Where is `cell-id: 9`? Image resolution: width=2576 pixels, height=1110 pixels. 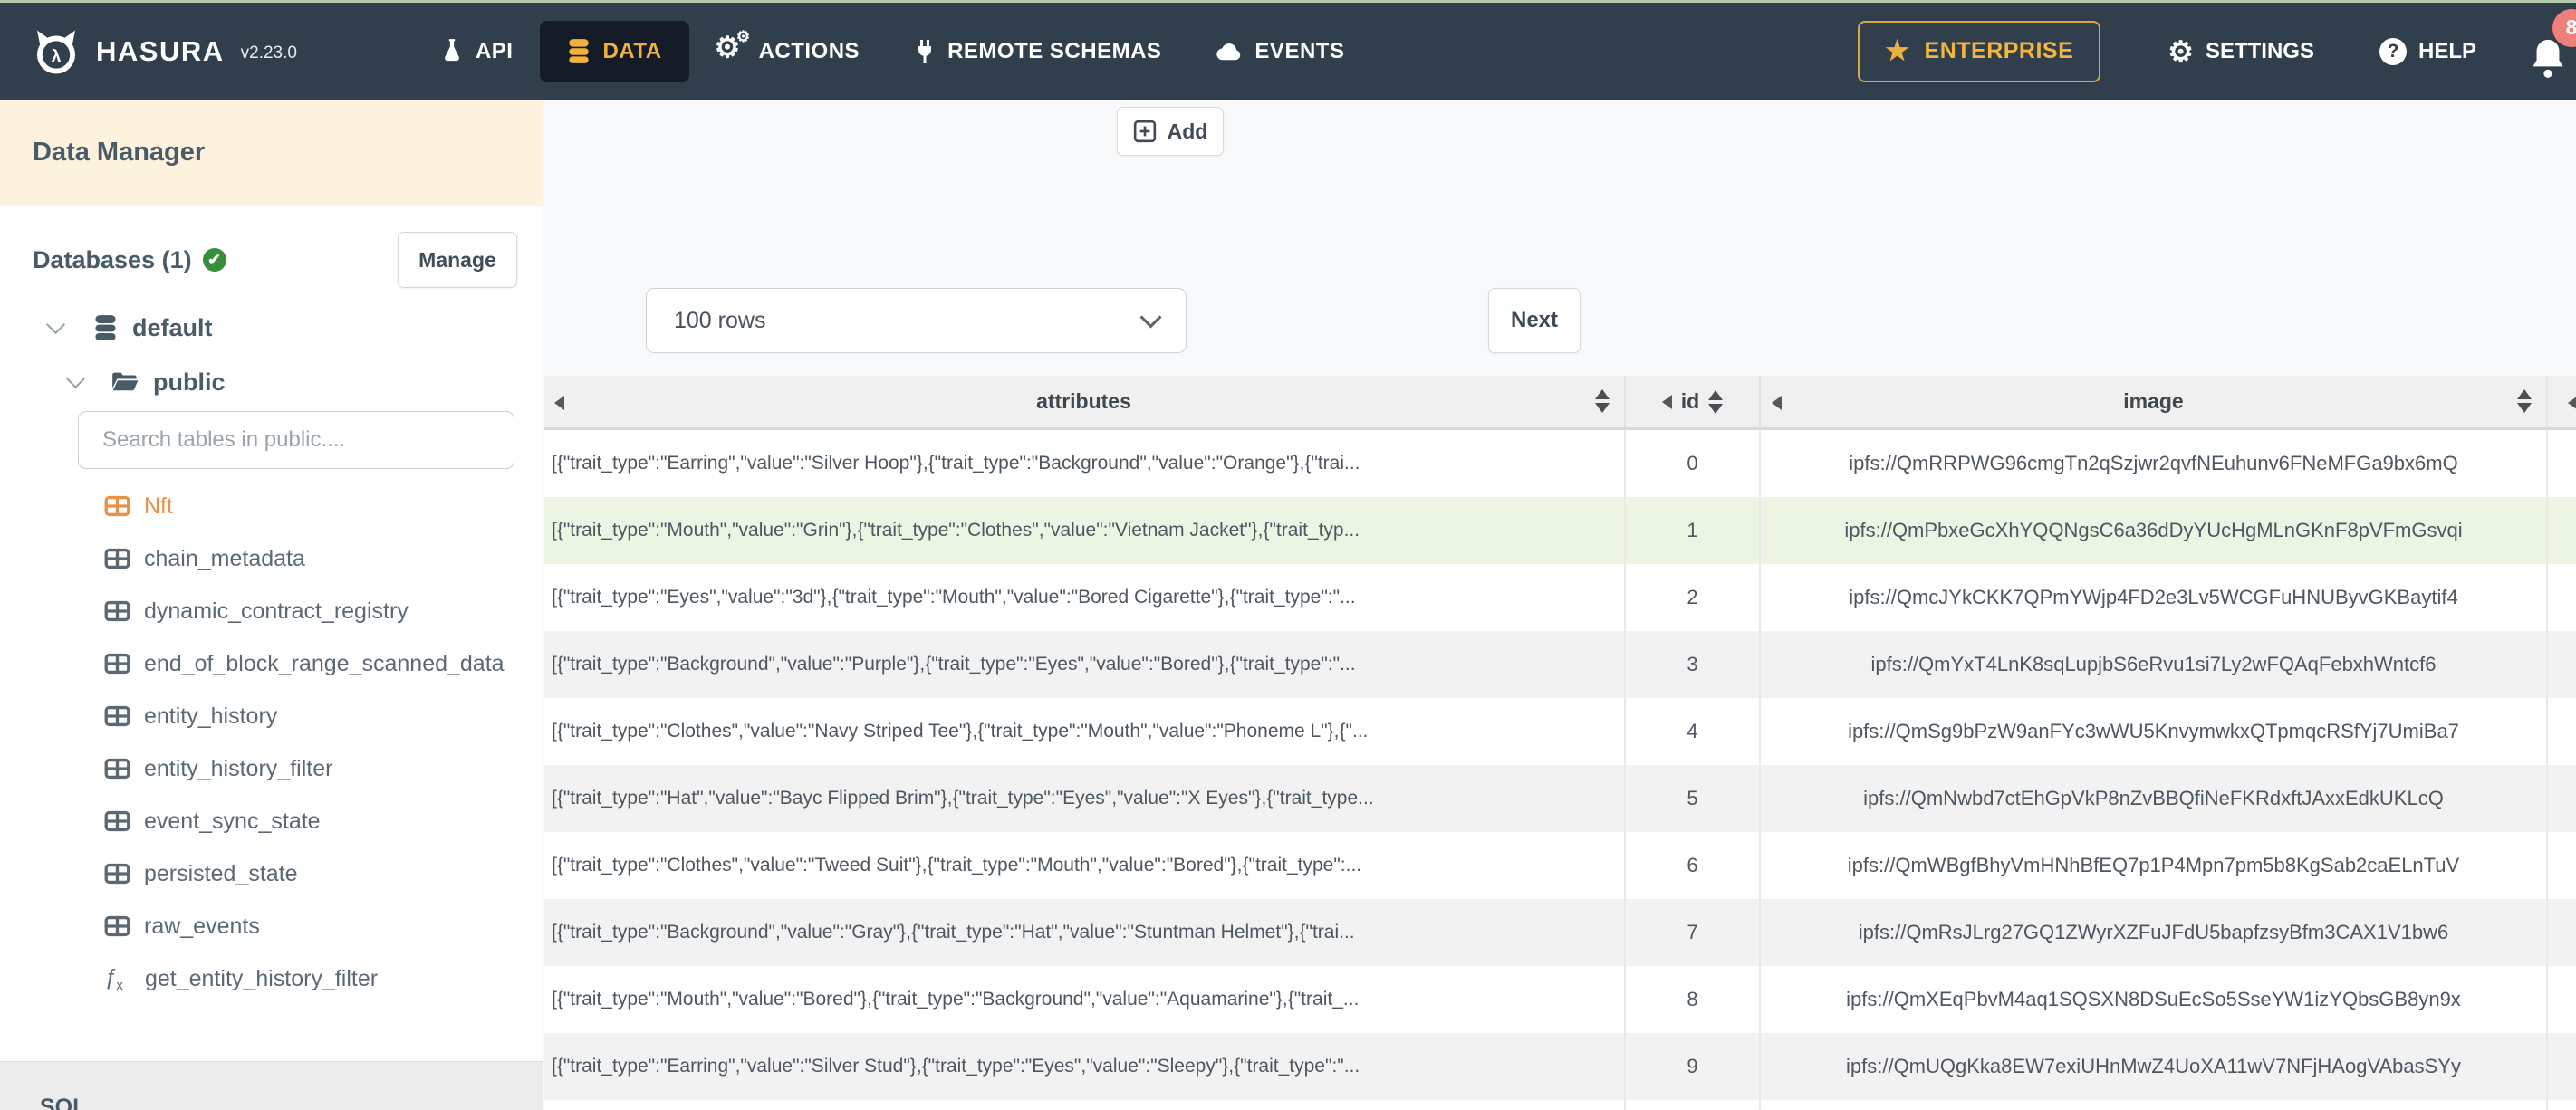
cell-id: 9 is located at coordinates (1693, 1066).